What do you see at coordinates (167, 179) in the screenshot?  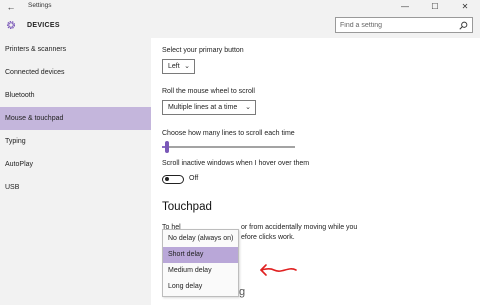 I see `toggle-knob` at bounding box center [167, 179].